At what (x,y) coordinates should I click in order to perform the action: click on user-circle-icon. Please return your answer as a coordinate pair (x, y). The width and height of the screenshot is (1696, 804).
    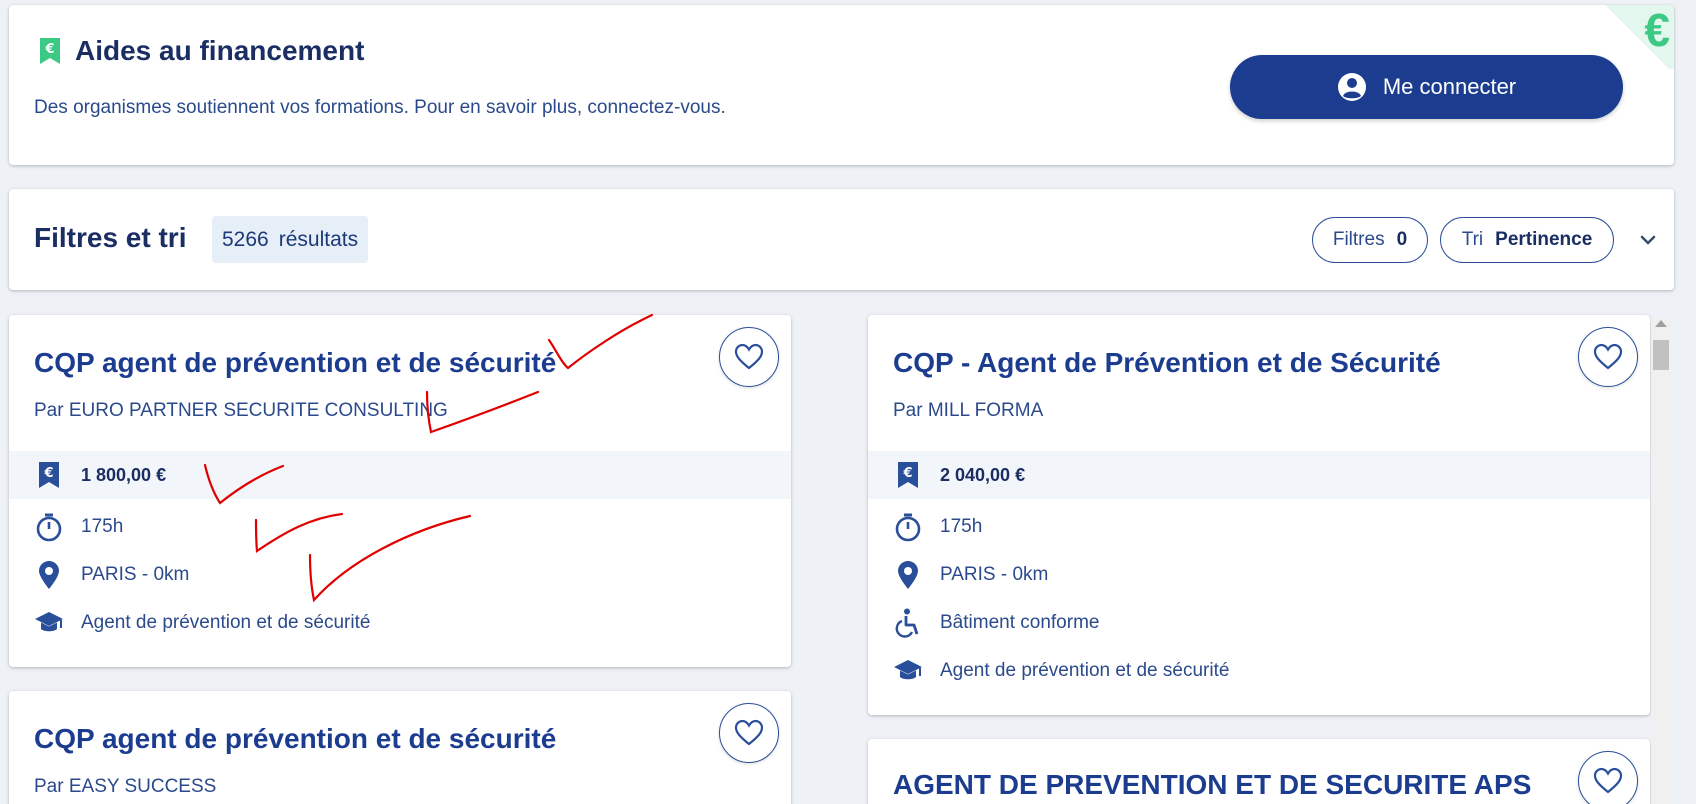
    Looking at the image, I should click on (1351, 87).